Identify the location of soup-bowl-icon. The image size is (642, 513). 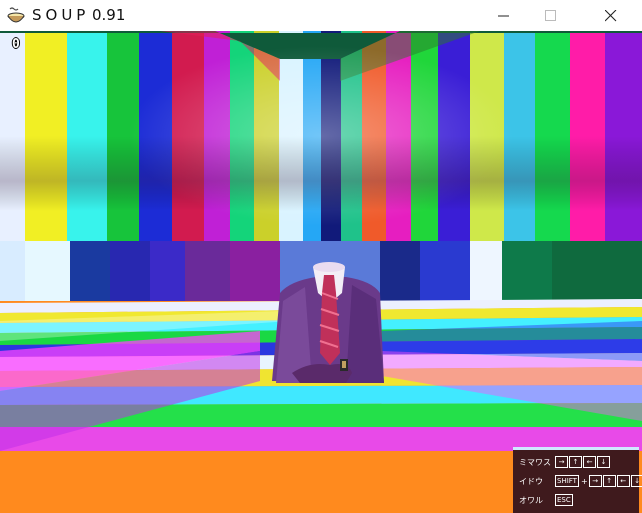
(16, 16).